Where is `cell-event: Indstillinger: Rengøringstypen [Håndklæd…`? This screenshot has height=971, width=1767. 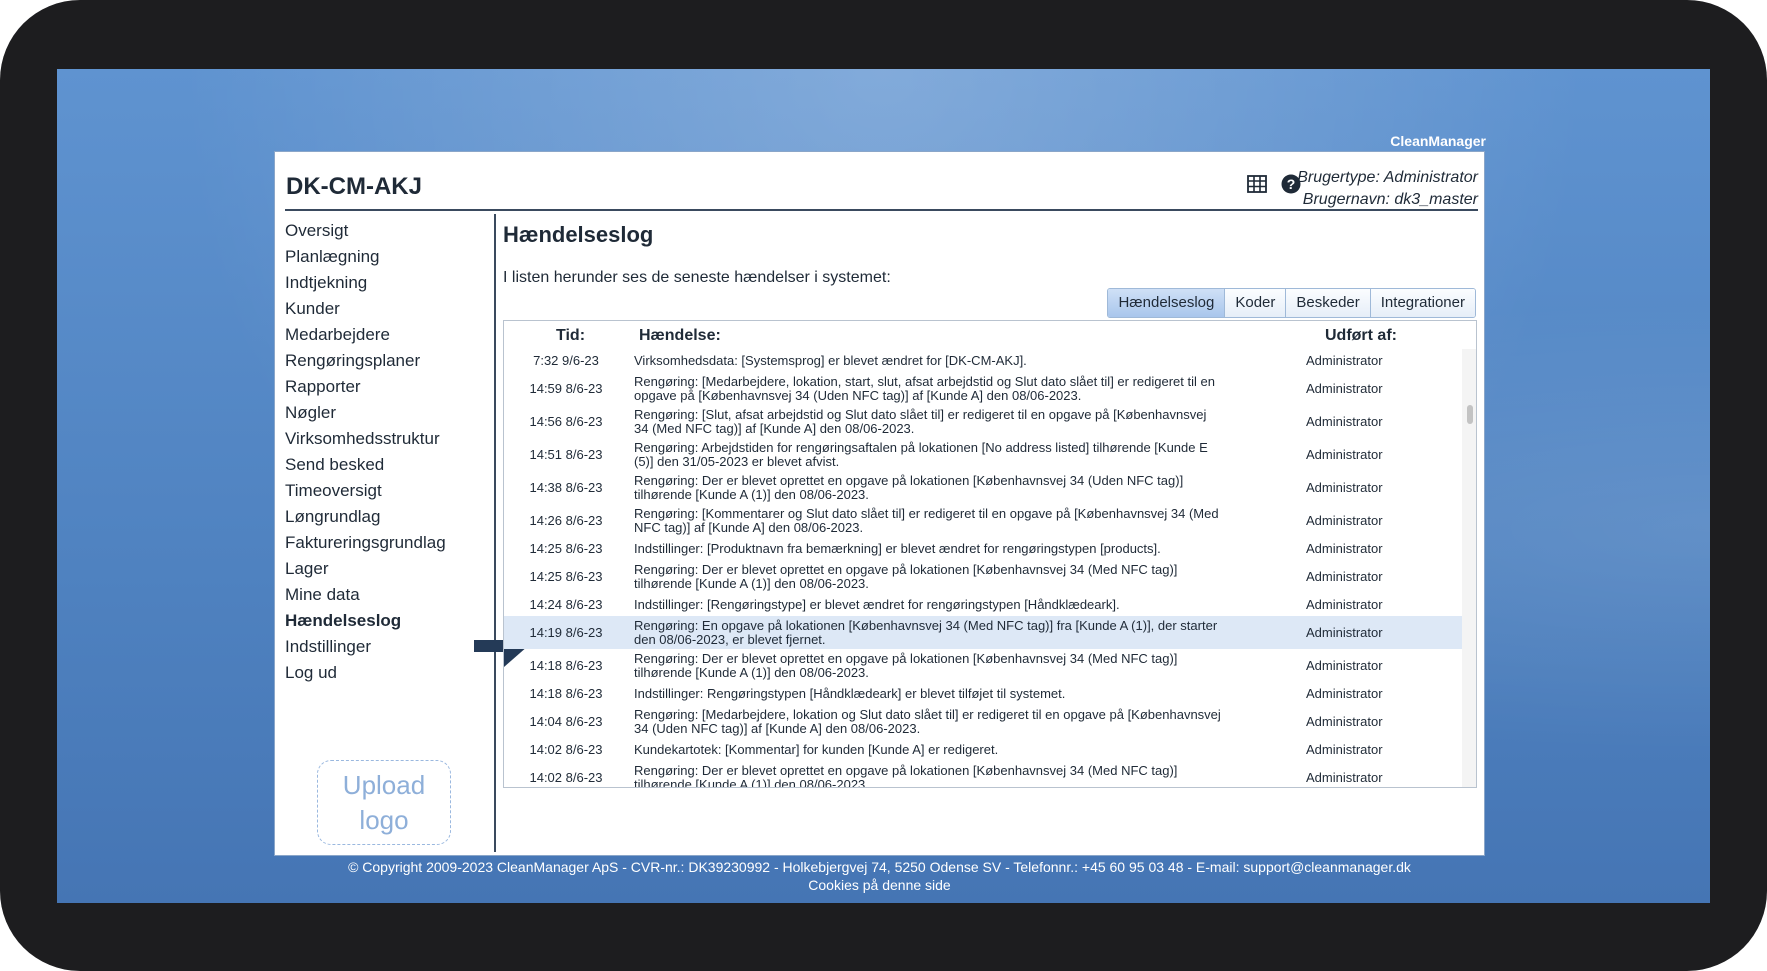 cell-event: Indstillinger: Rengøringstypen [Håndklæd… is located at coordinates (850, 693).